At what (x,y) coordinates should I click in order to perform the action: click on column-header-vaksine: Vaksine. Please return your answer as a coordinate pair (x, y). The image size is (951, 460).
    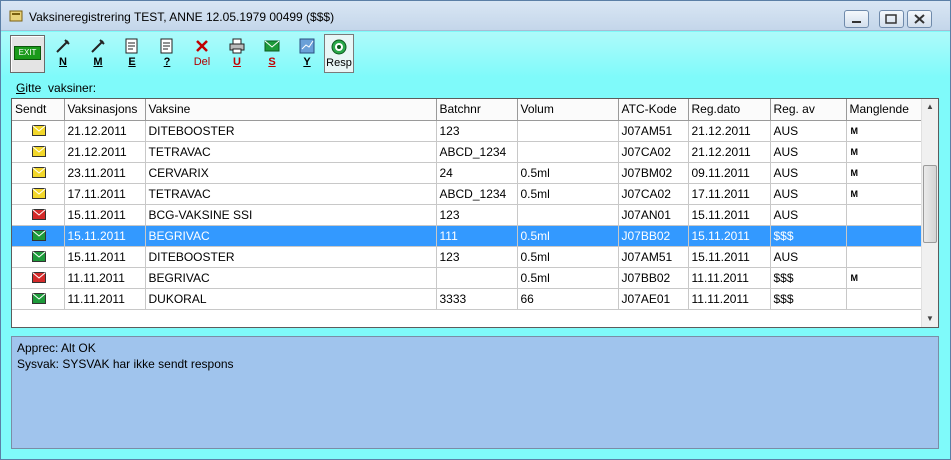
    Looking at the image, I should click on (291, 110).